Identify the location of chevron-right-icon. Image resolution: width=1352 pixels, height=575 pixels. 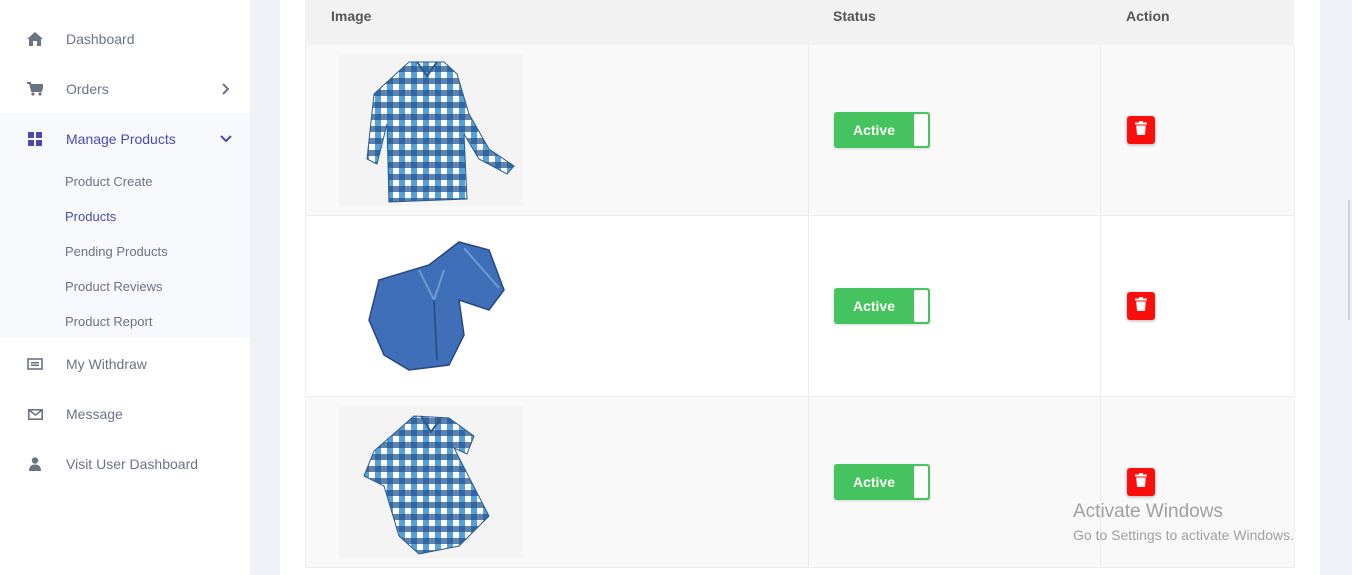
(226, 89).